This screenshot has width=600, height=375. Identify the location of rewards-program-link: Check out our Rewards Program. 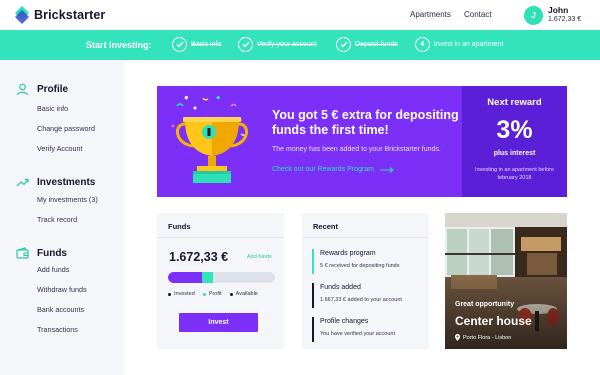
(333, 169).